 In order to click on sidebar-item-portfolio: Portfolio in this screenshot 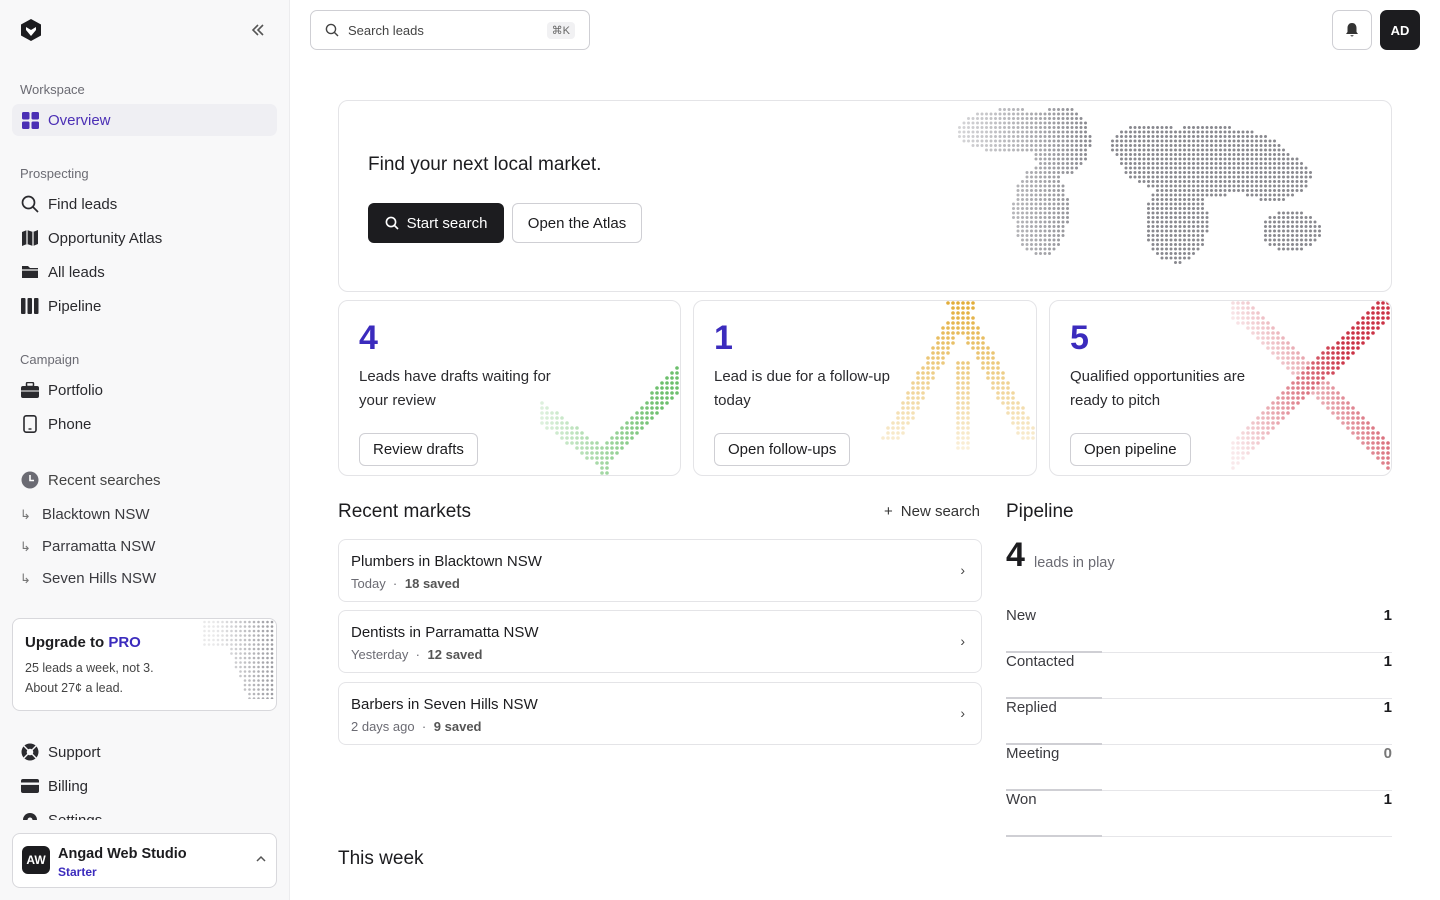, I will do `click(144, 390)`.